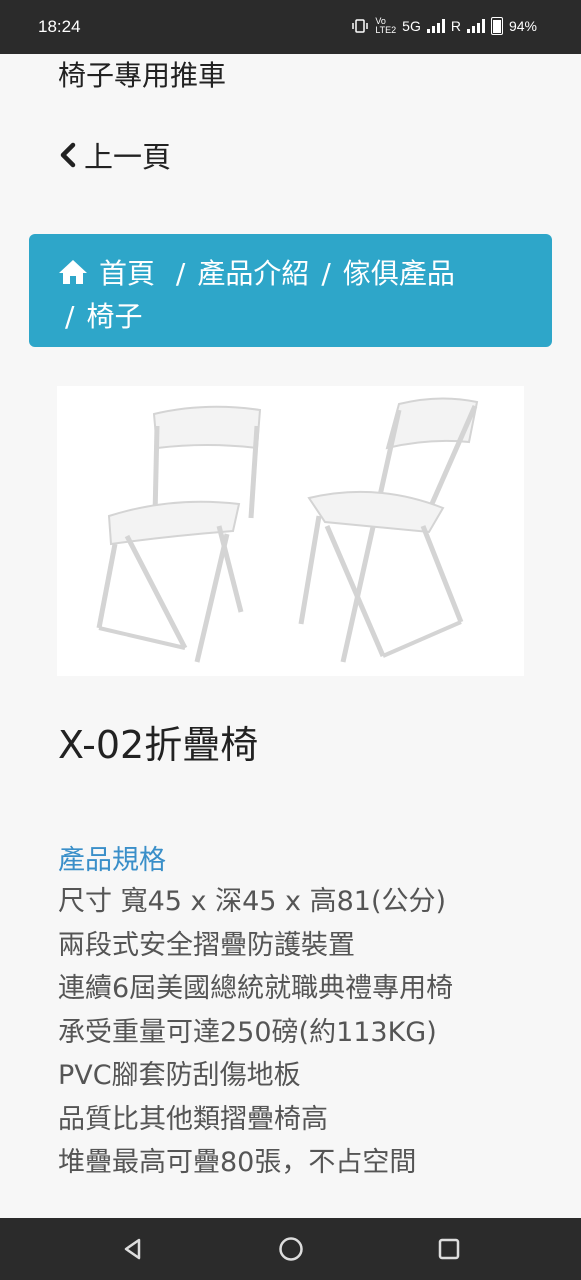 The image size is (581, 1280). I want to click on home-circle-icon, so click(290, 1249).